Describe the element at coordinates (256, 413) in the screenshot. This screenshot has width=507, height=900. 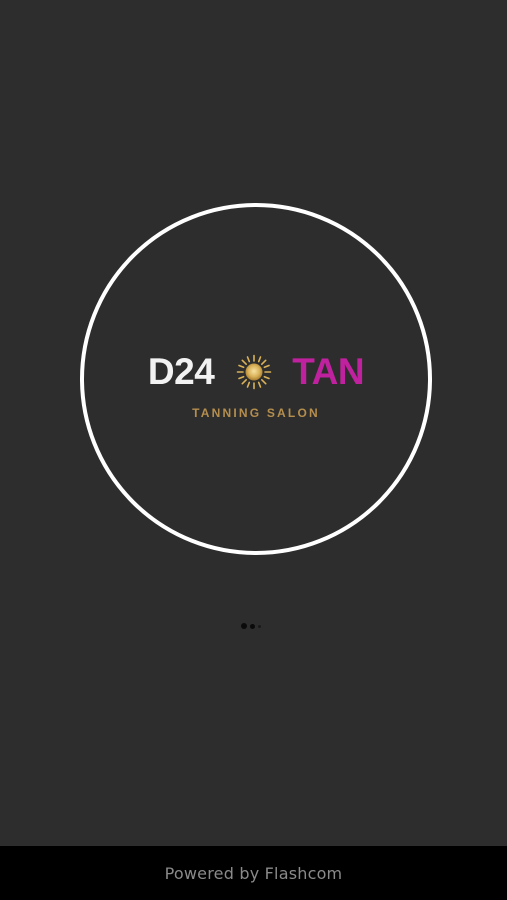
I see `tagline: TANNING SALON` at that location.